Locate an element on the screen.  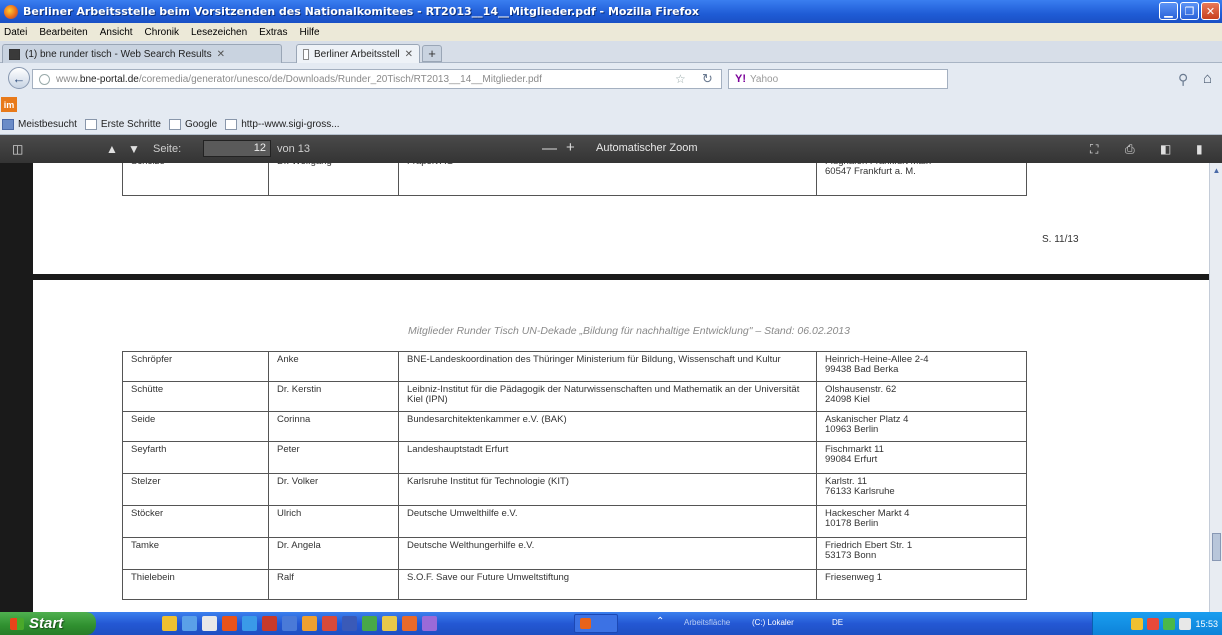
search-bar: Y! Yahoo is located at coordinates (838, 79).